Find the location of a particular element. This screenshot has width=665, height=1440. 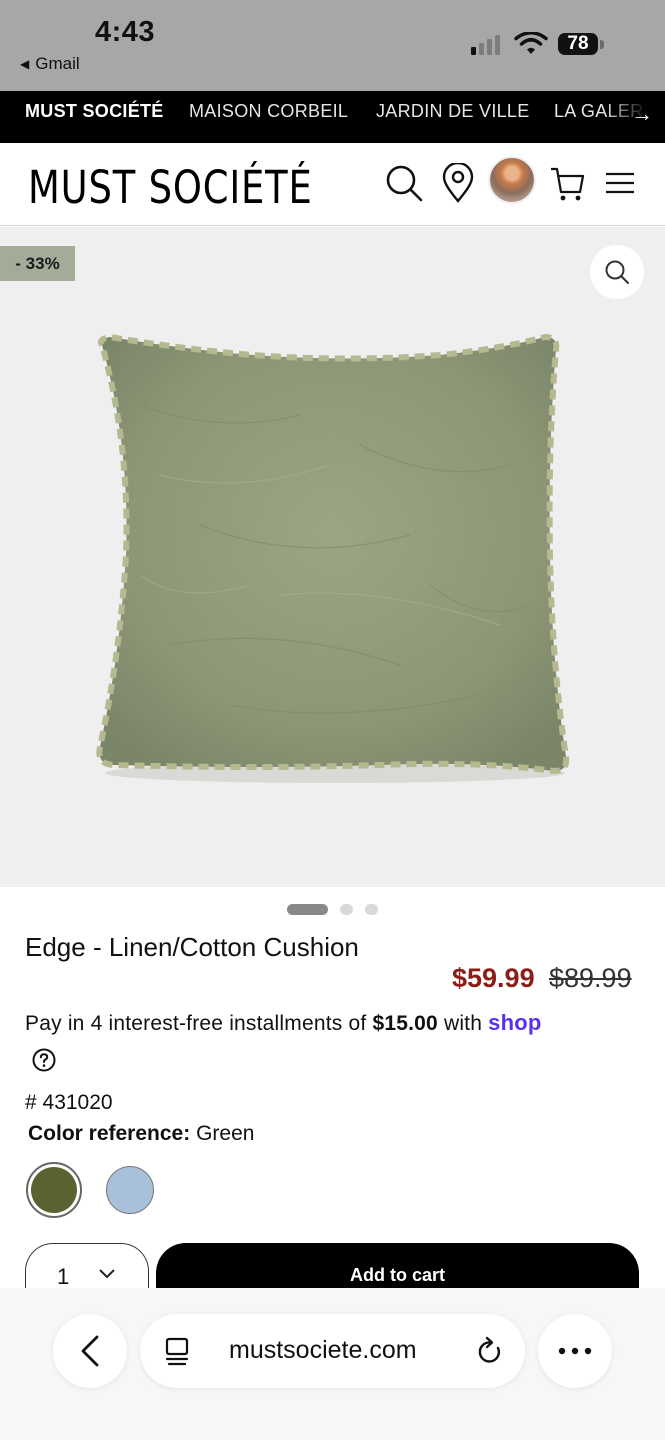

installments-prefix: Pay in 4 interest-free installments of is located at coordinates (196, 1023).